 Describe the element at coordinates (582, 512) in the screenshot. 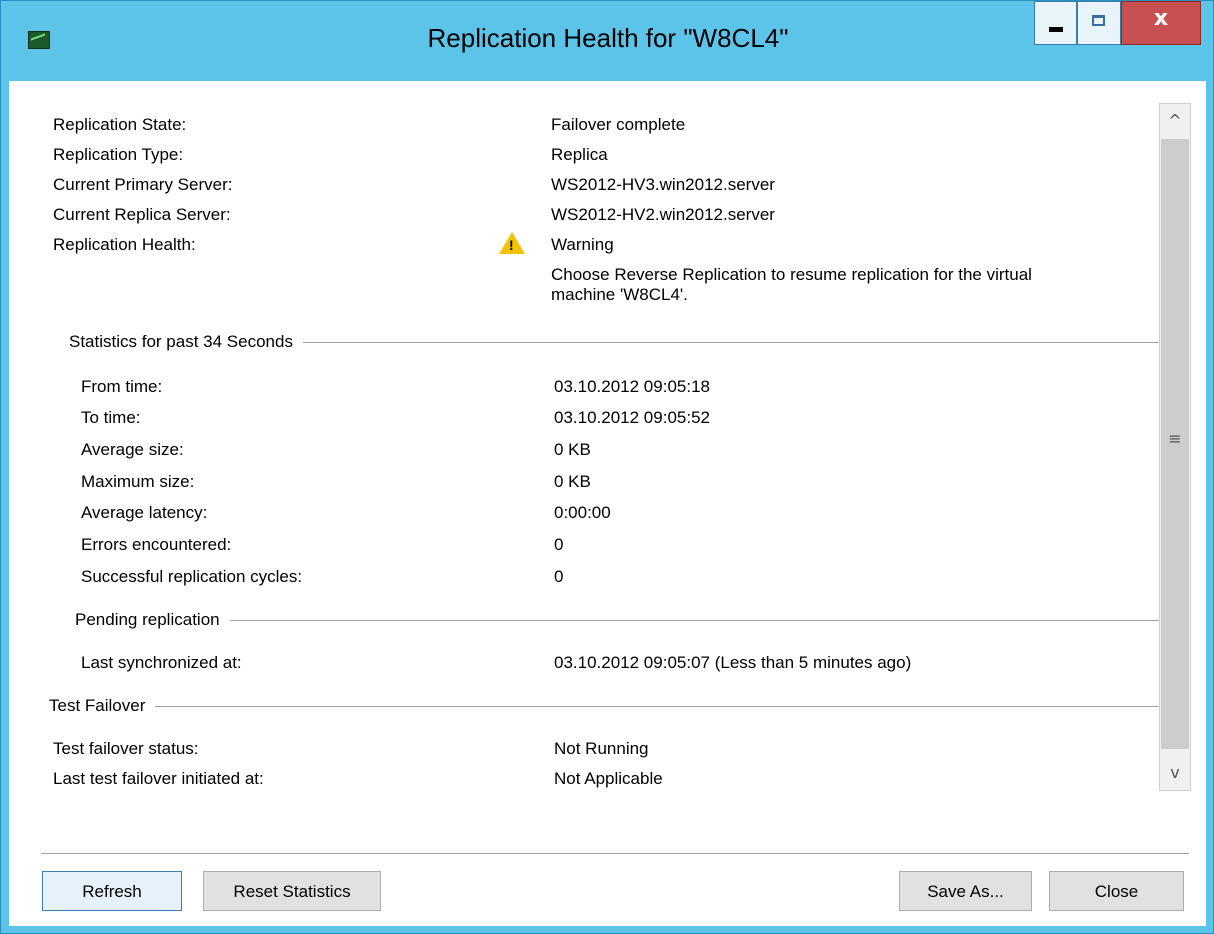

I see `average-latency-value: 0:00:00` at that location.